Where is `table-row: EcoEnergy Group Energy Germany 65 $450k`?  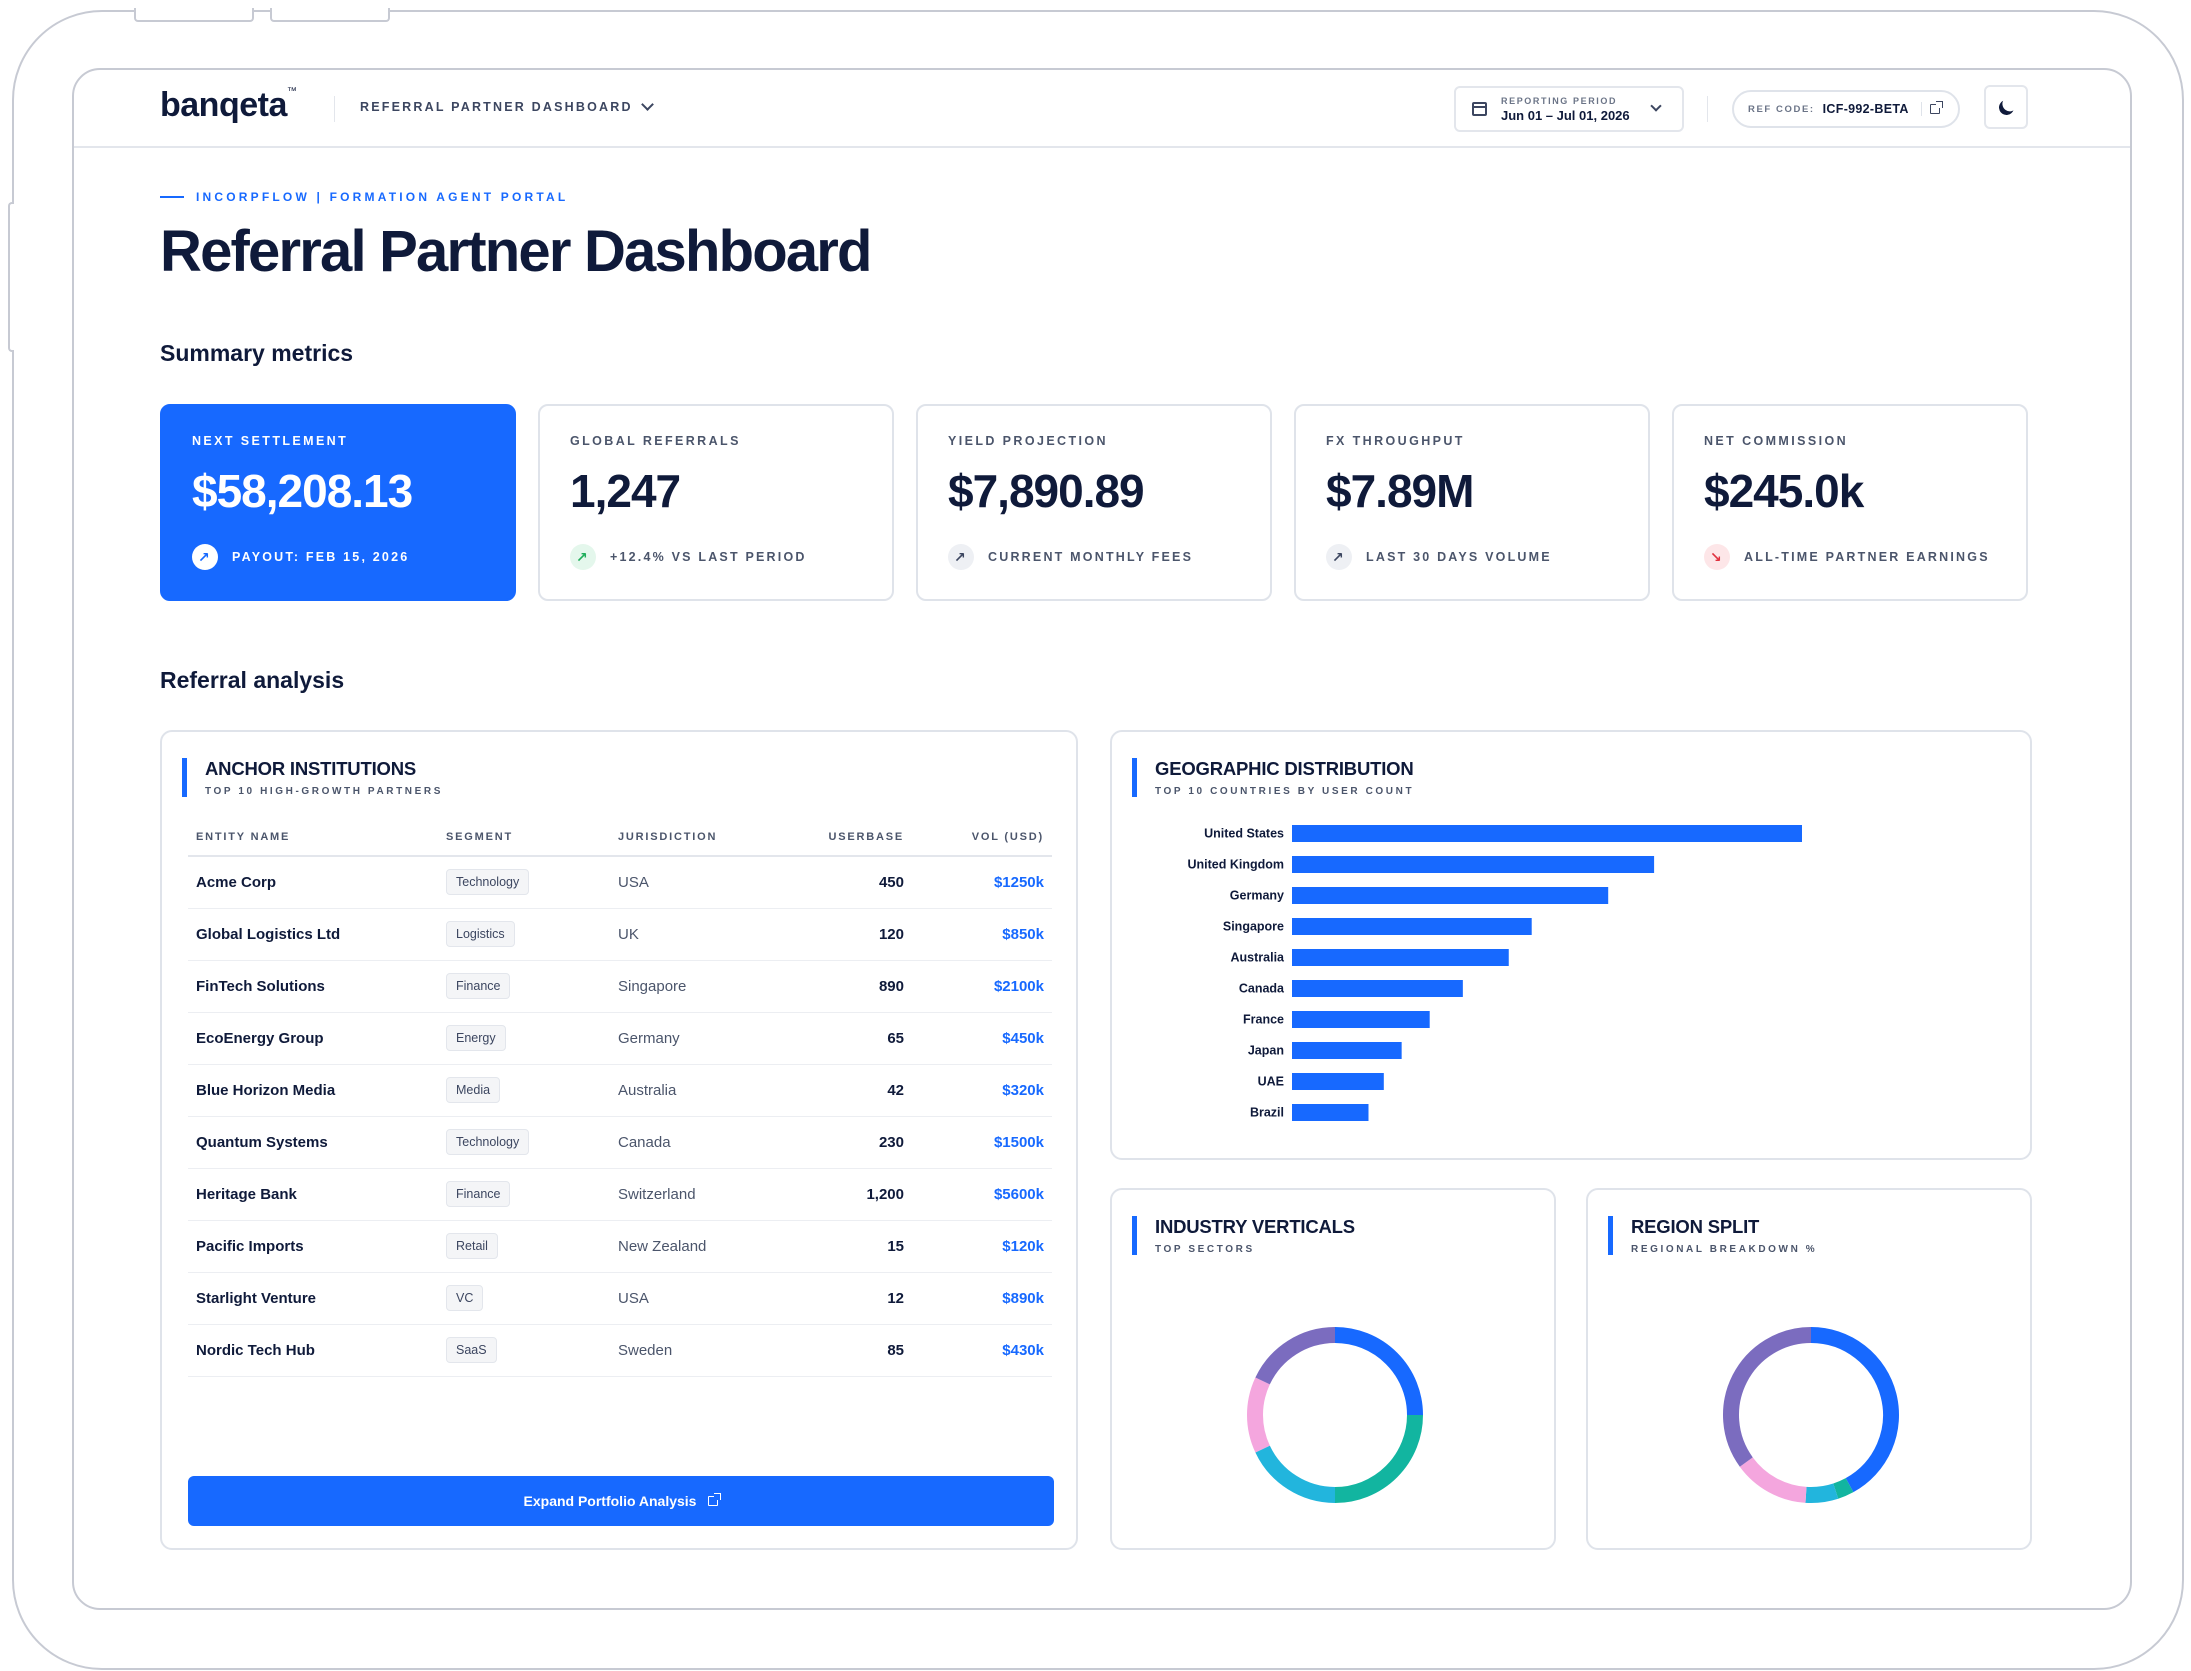 table-row: EcoEnergy Group Energy Germany 65 $450k is located at coordinates (620, 1038).